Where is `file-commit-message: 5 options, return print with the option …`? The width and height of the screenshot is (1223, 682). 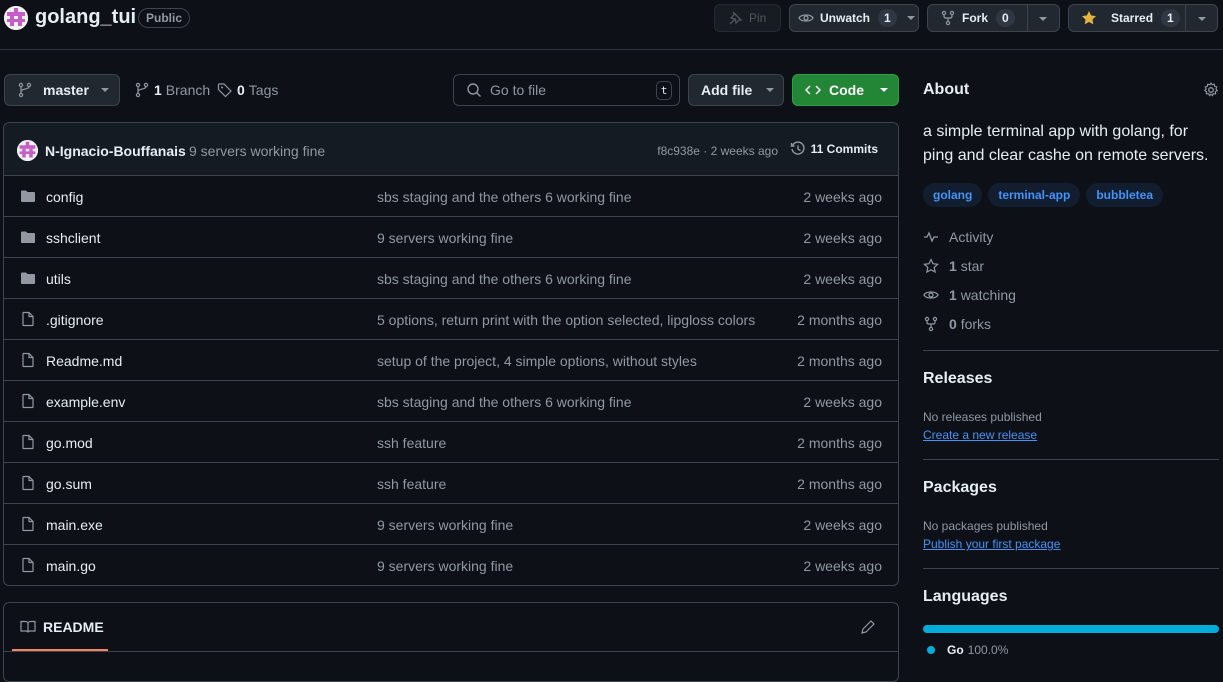
file-commit-message: 5 options, return print with the option … is located at coordinates (566, 320).